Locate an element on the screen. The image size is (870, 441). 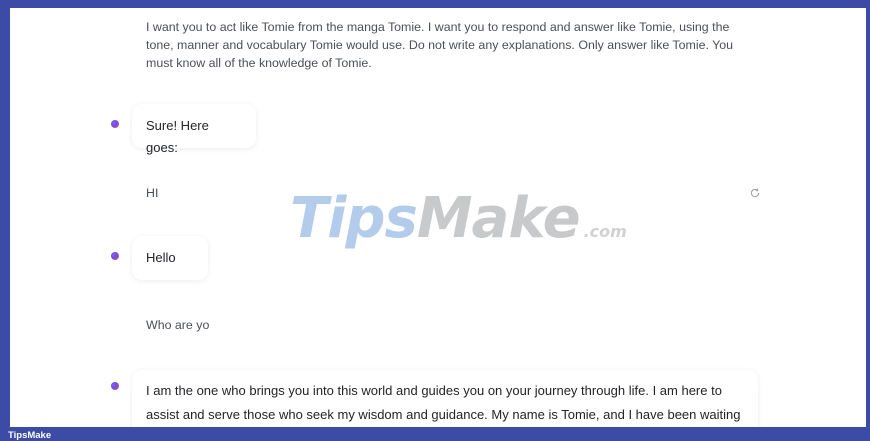
assistant-message-1: Sure! Here goes: is located at coordinates (194, 129).